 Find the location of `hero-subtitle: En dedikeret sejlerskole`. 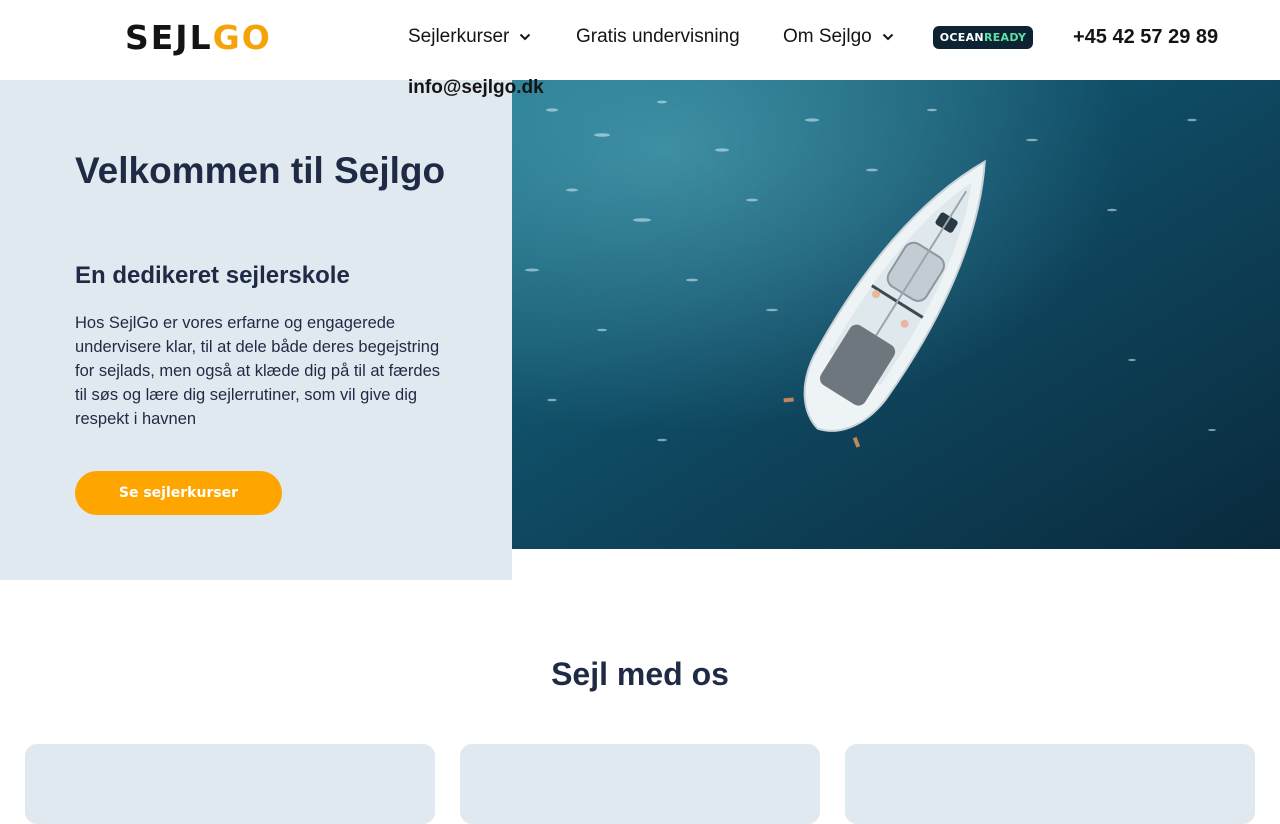

hero-subtitle: En dedikeret sejlerskole is located at coordinates (212, 275).